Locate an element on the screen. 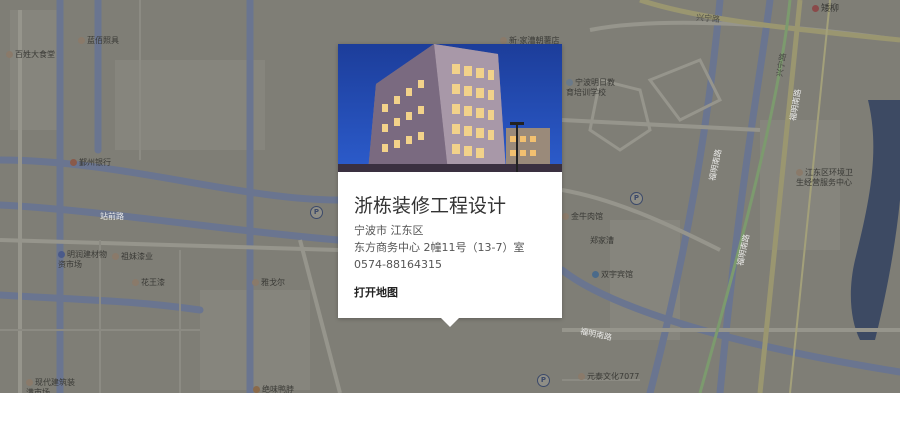 This screenshot has width=900, height=431. map-label-juehua: 绝味鸭脖 is located at coordinates (273, 389).